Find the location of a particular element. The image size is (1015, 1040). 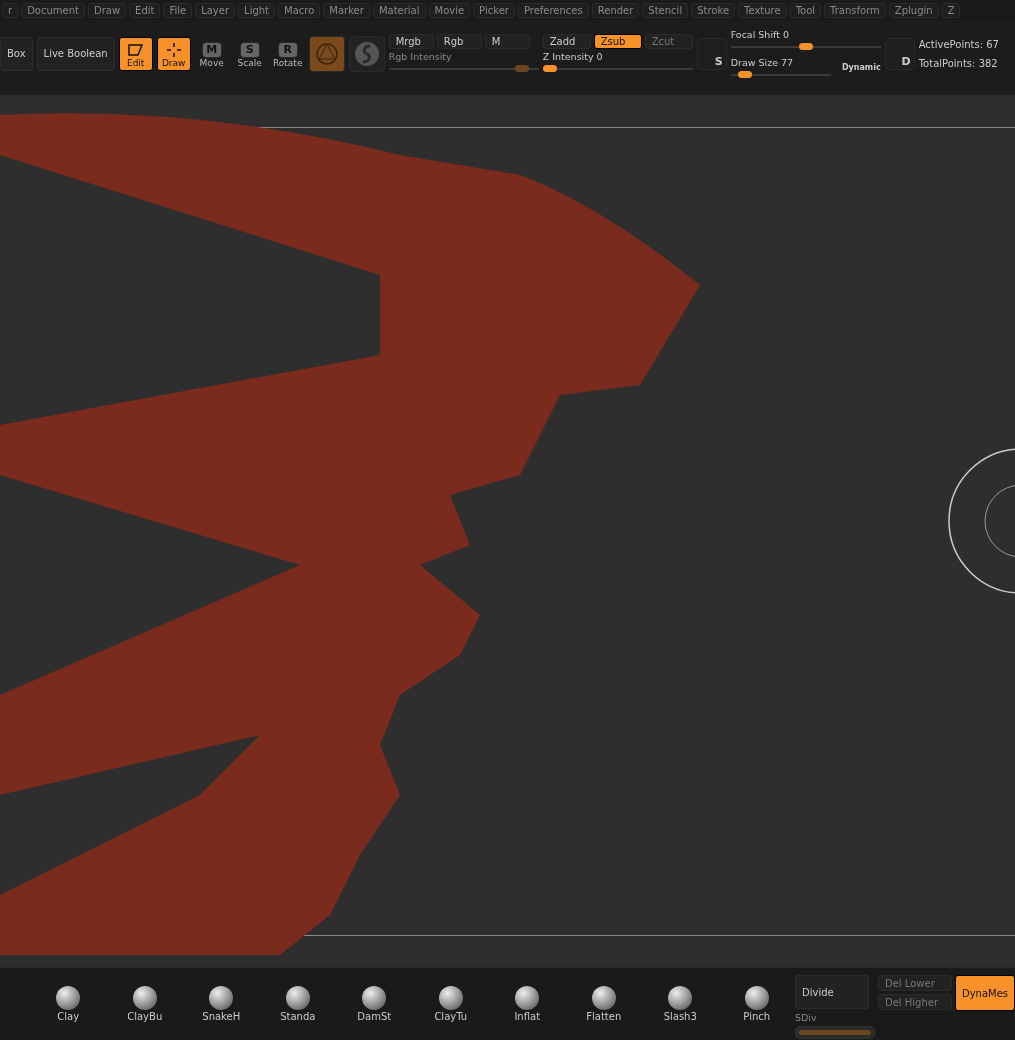

key-badge: M is located at coordinates (211, 49).